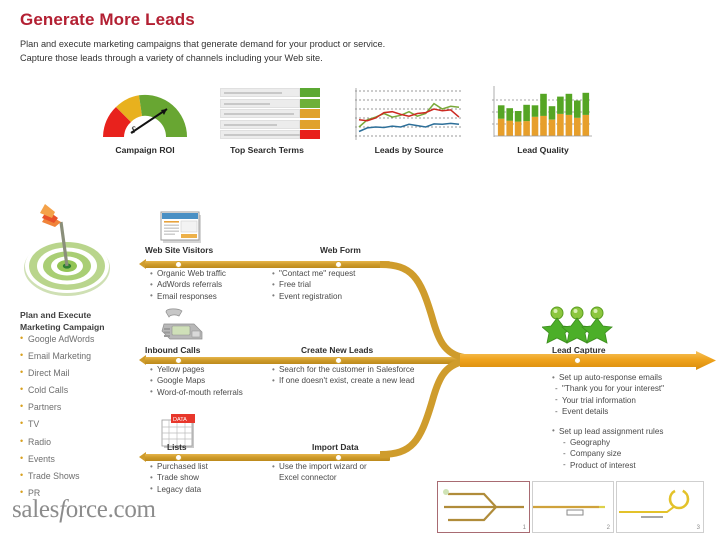 This screenshot has width=720, height=540. Describe the element at coordinates (180, 420) in the screenshot. I see `svg-text: DATA` at that location.